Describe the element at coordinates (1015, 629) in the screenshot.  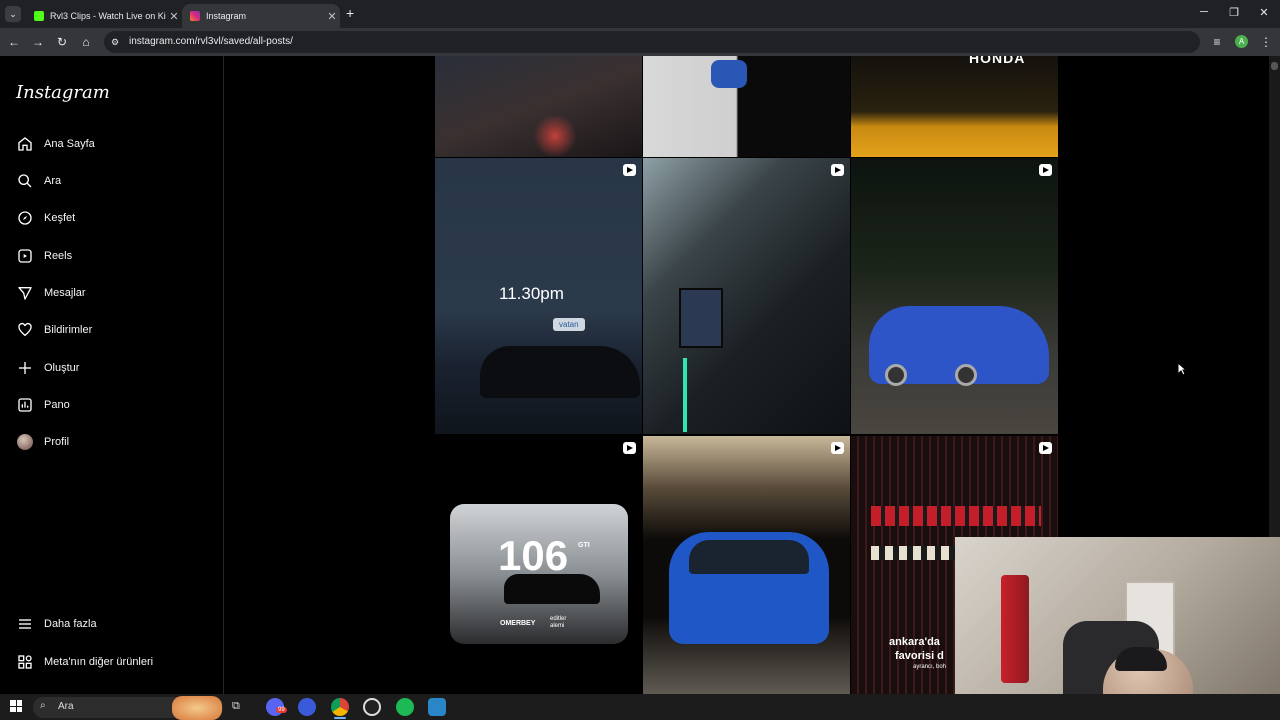
I see `hanging-scarf` at that location.